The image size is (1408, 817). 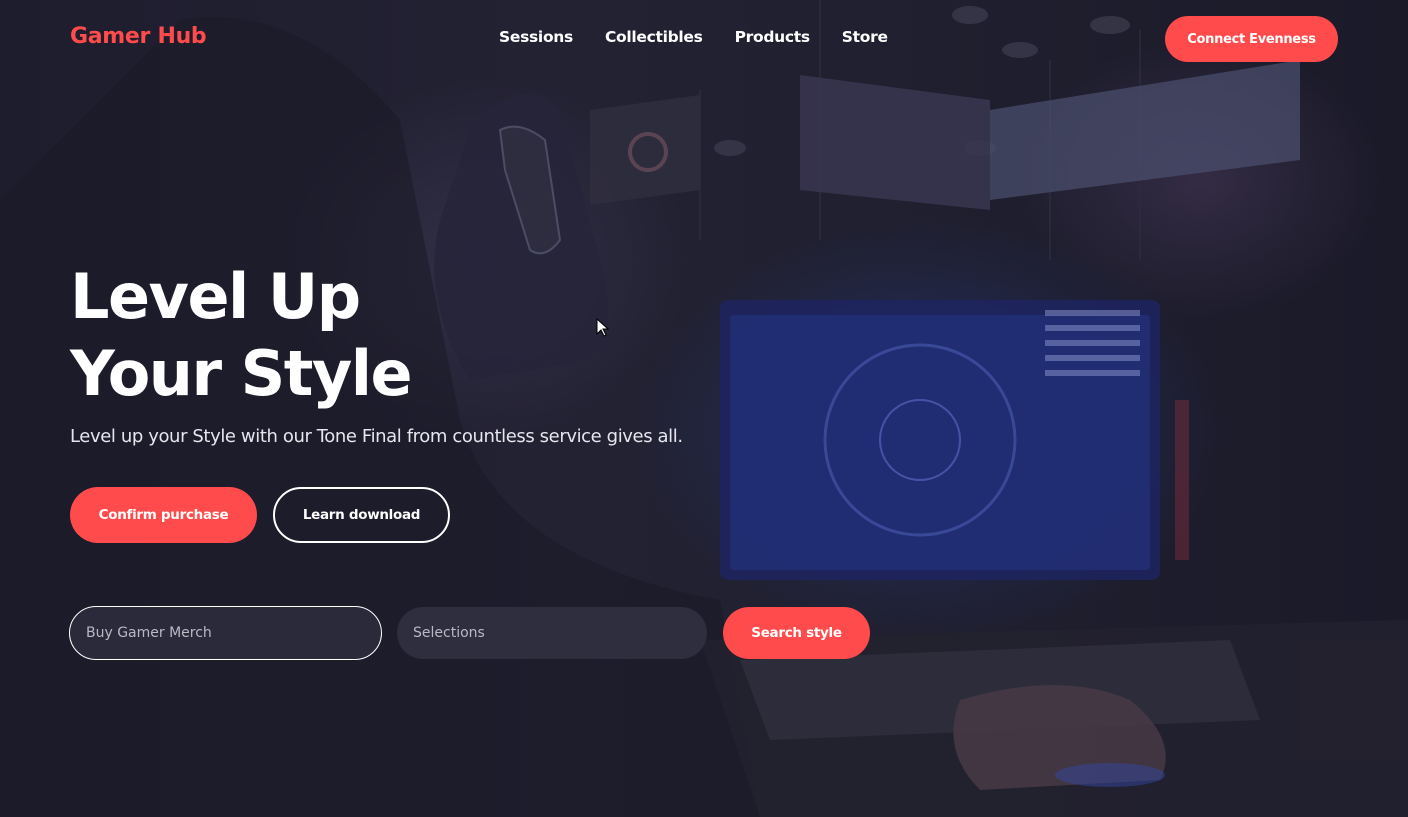 What do you see at coordinates (552, 633) in the screenshot?
I see `selections-dropdown: Selections` at bounding box center [552, 633].